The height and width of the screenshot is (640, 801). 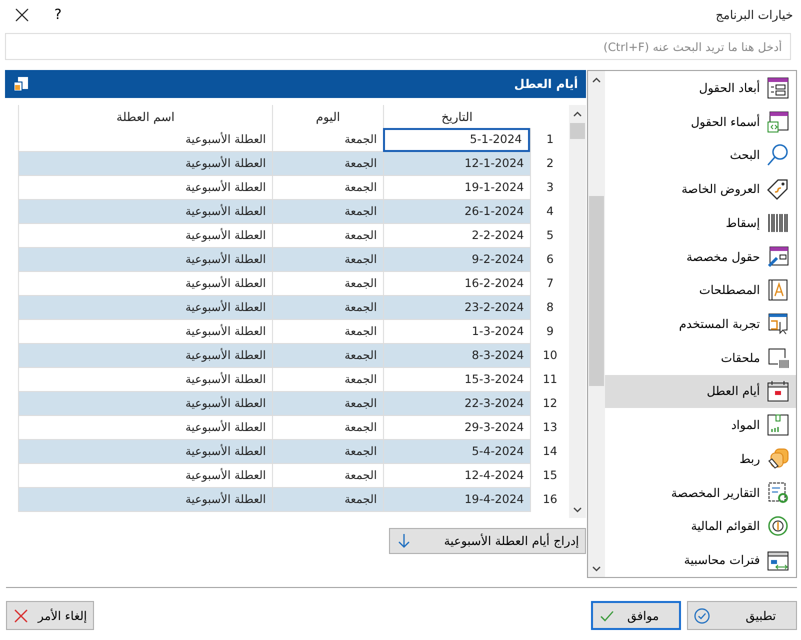 What do you see at coordinates (778, 256) in the screenshot?
I see `wrench-form-icon` at bounding box center [778, 256].